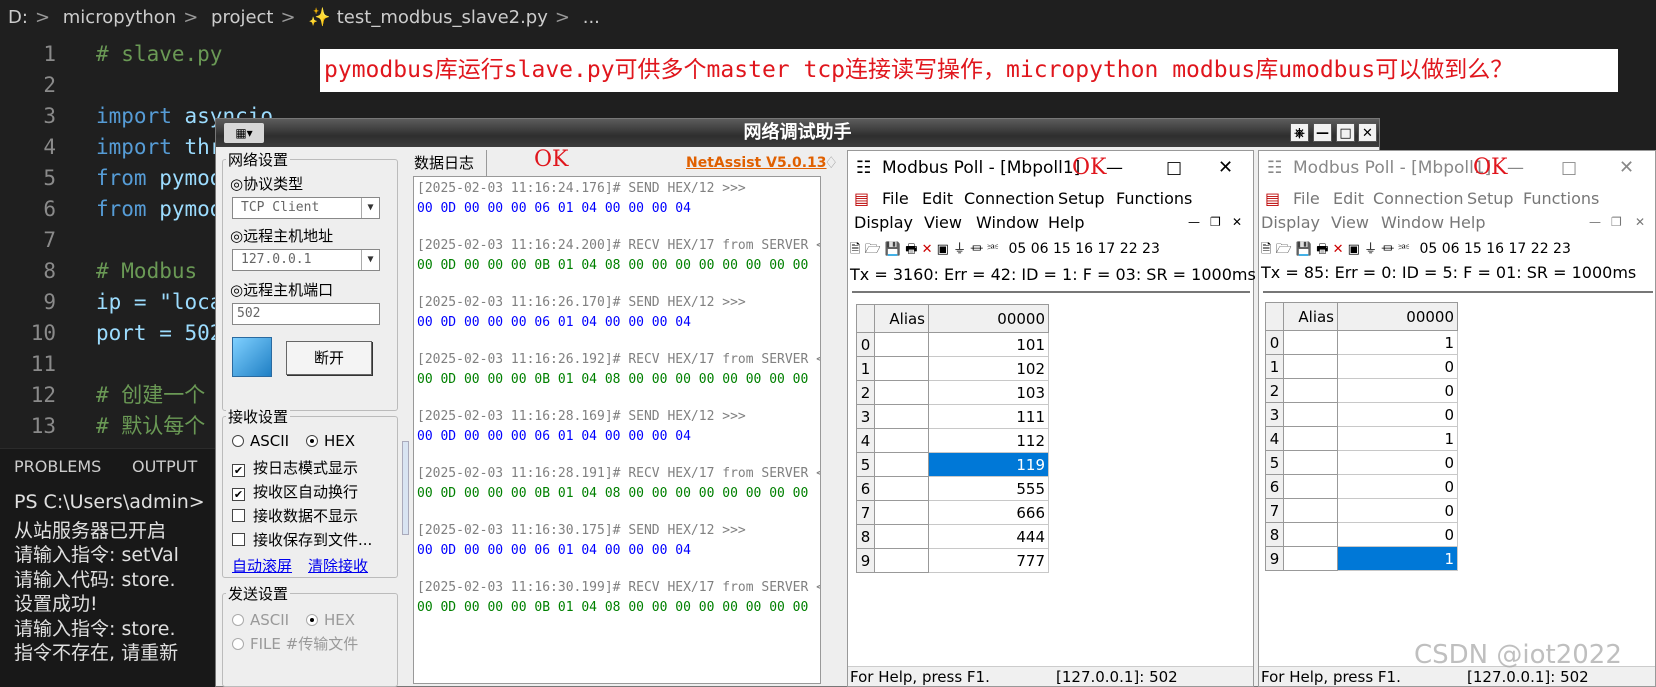  I want to click on pulse-icon: ⎃, so click(992, 249).